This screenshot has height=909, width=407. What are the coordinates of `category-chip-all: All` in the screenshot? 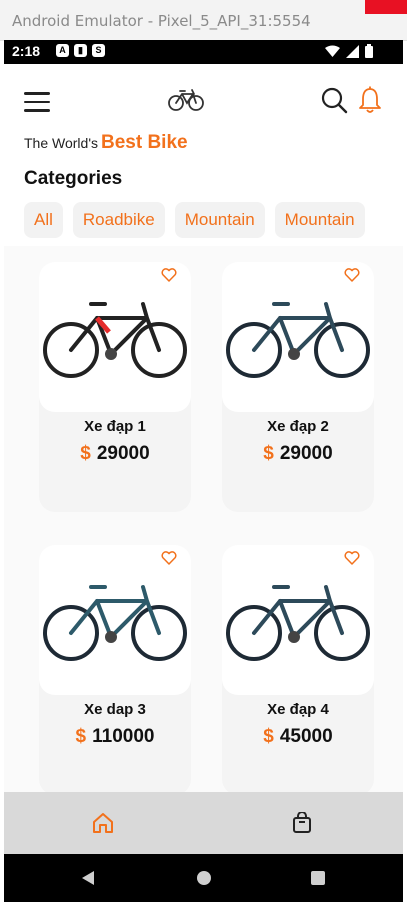 It's located at (43, 220).